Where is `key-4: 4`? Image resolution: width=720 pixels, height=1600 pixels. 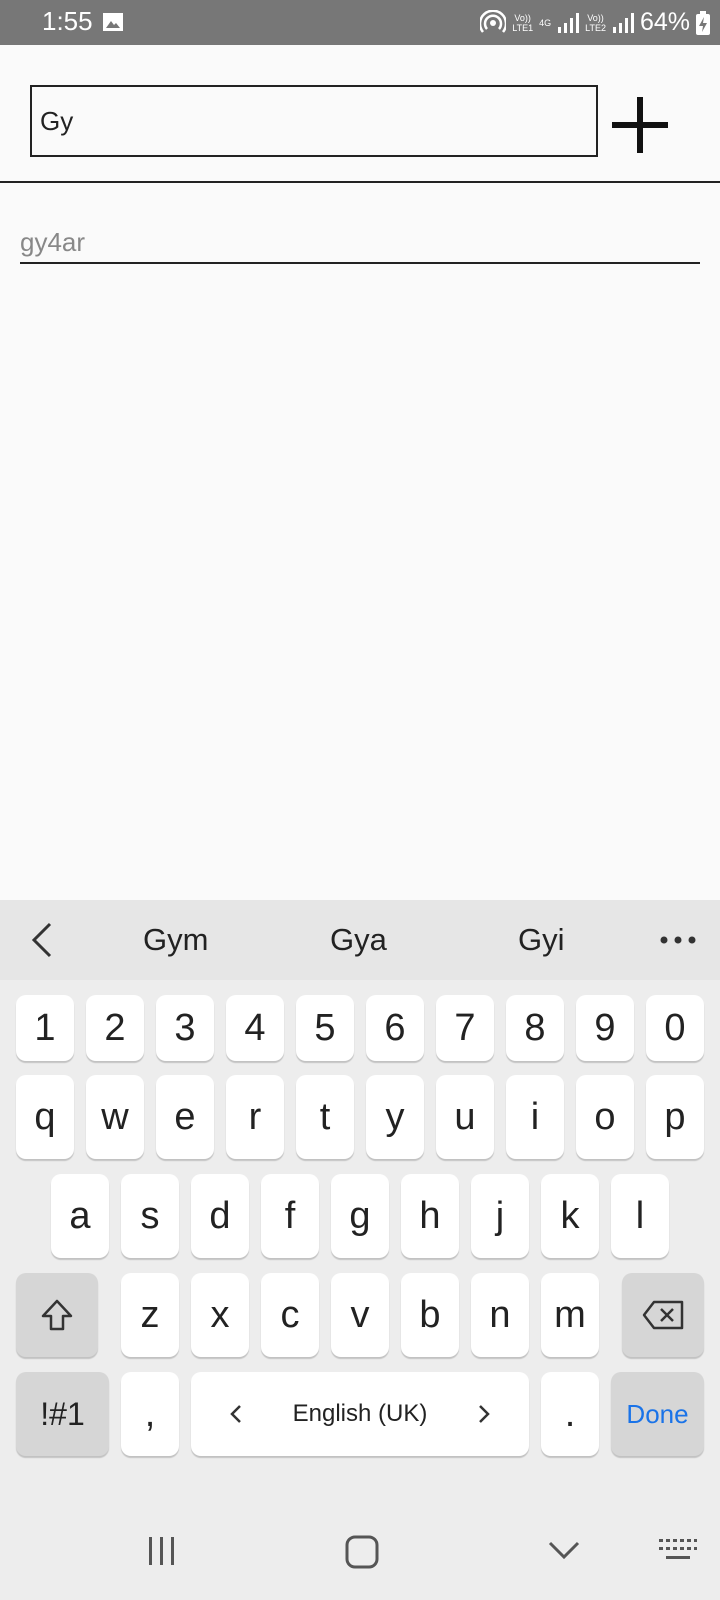
key-4: 4 is located at coordinates (255, 1028).